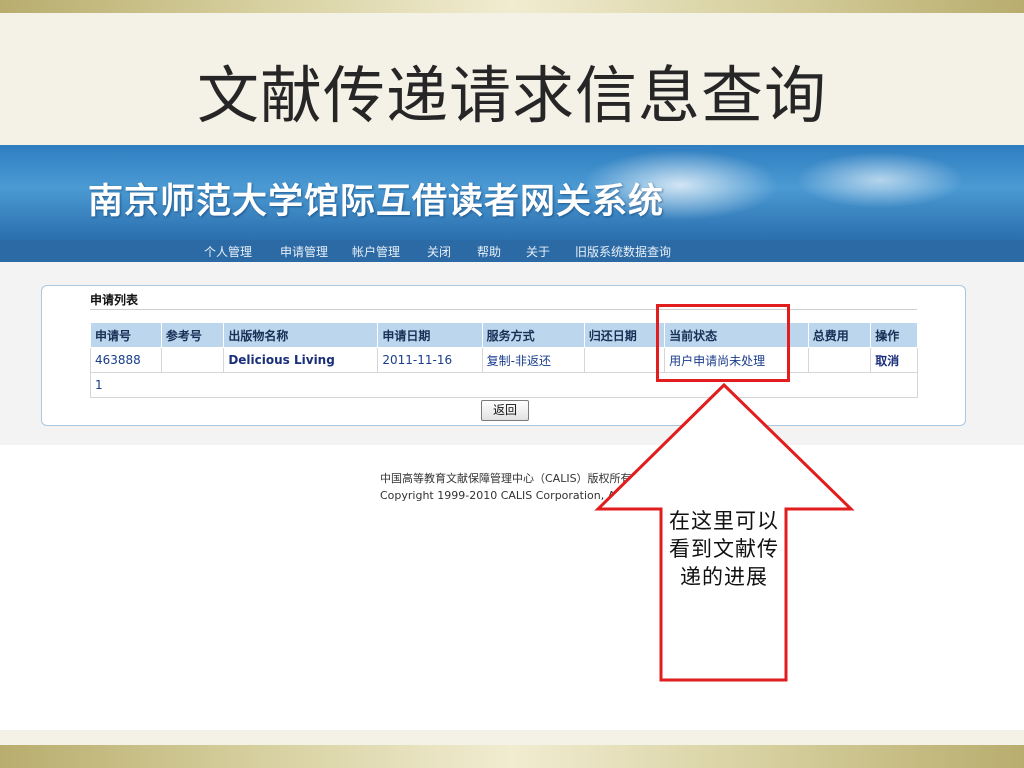  I want to click on bottom-decor-band, so click(512, 756).